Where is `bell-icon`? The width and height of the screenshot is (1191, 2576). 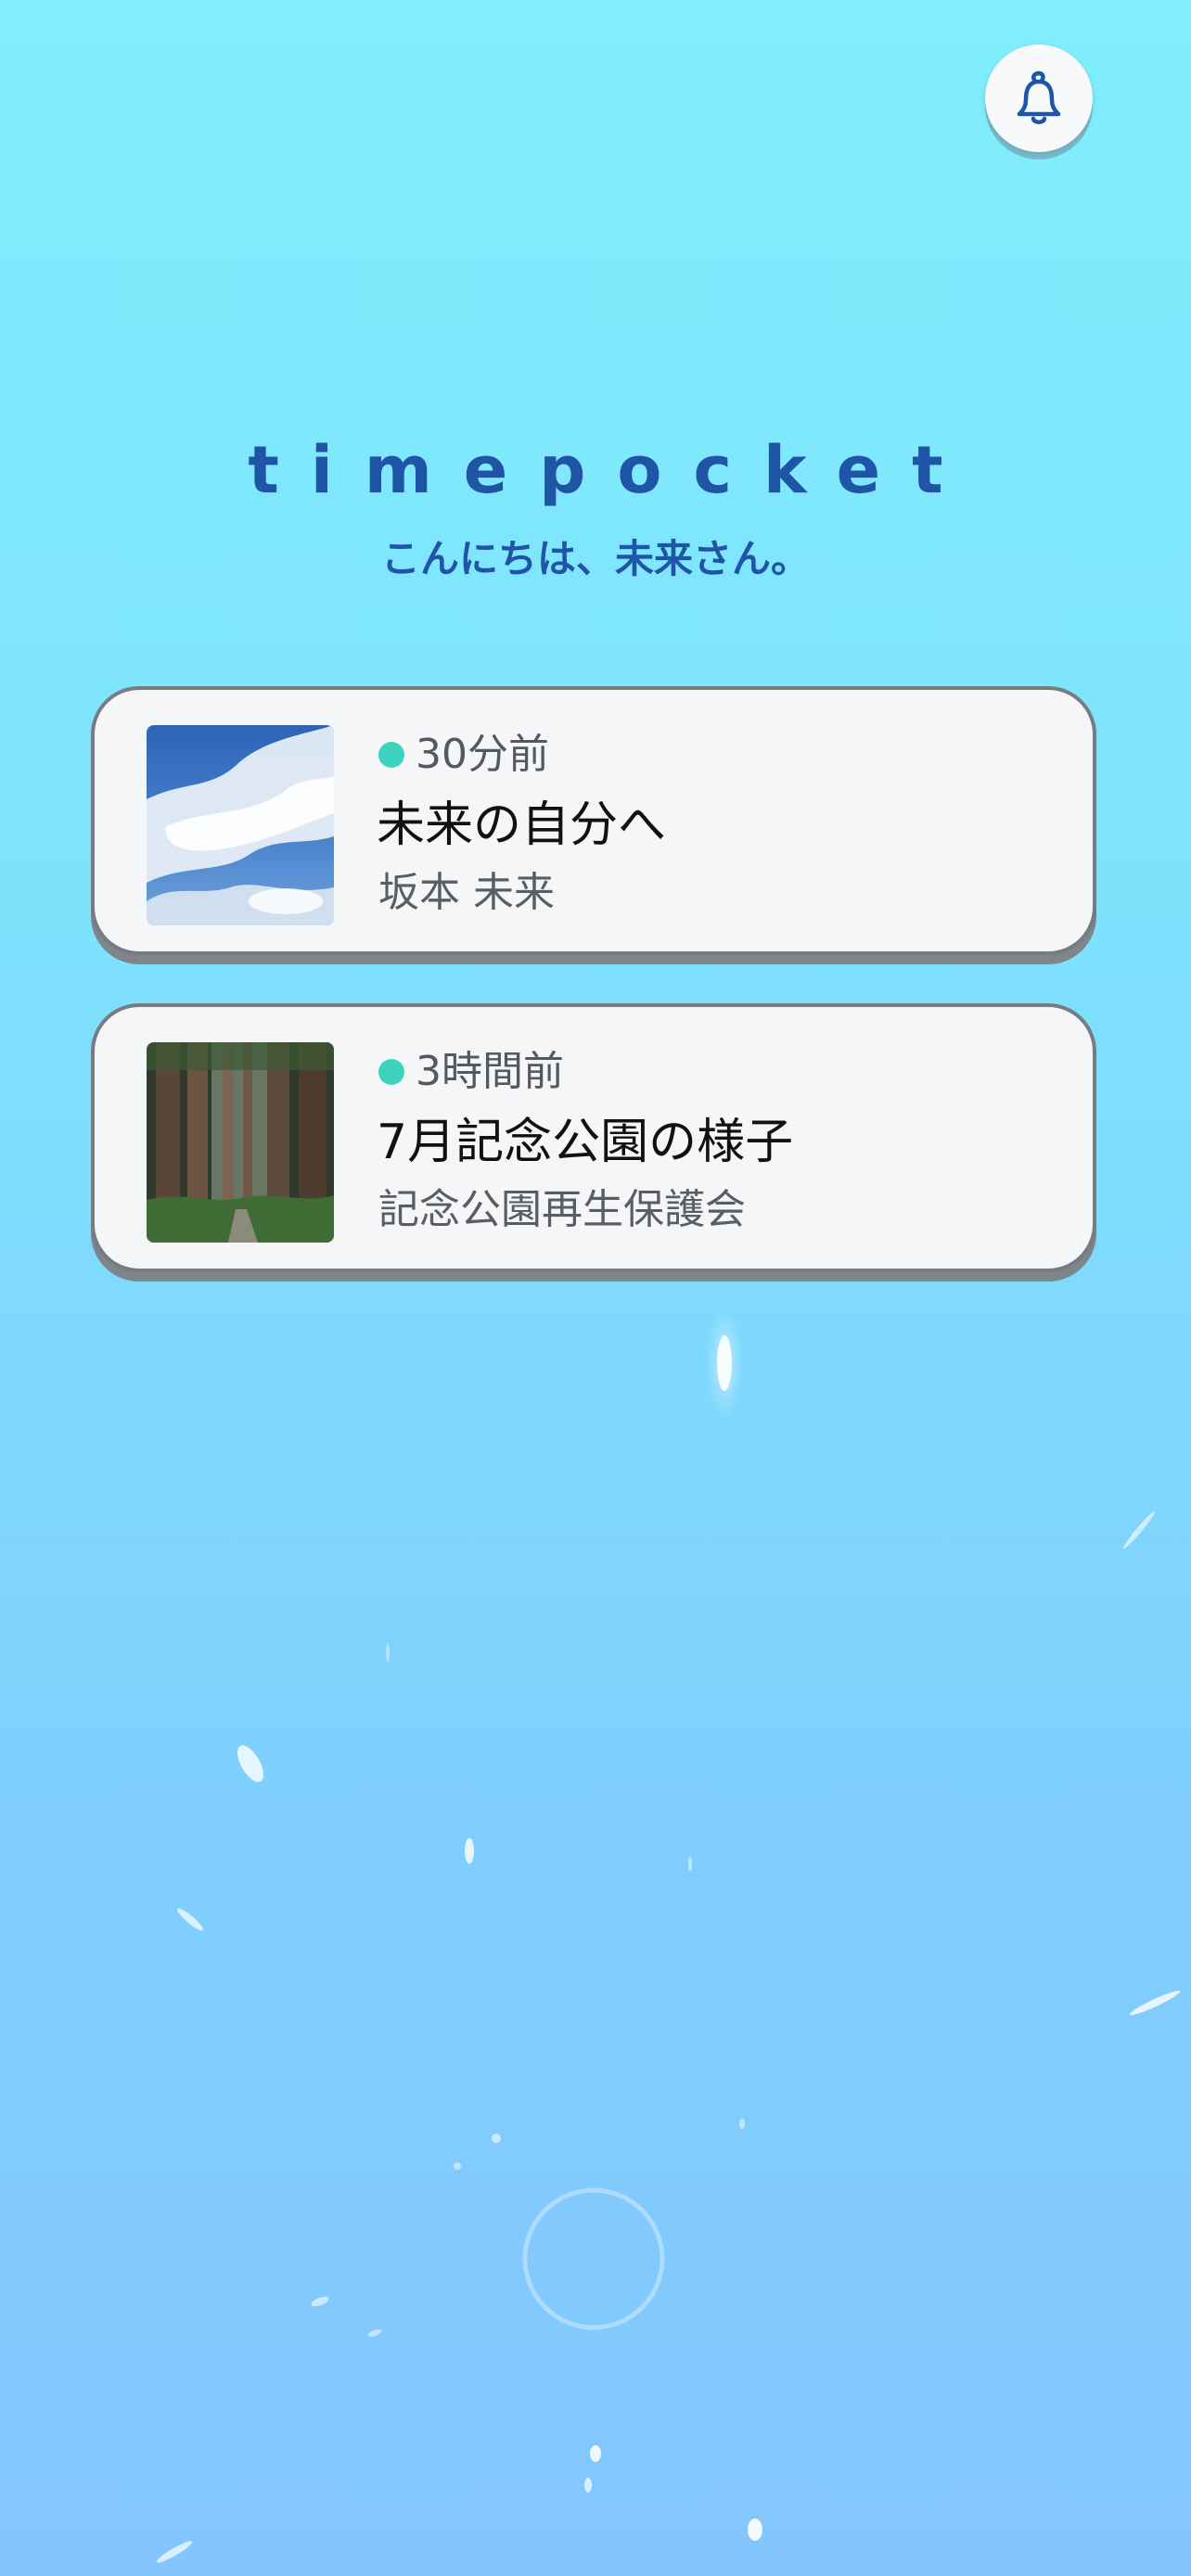 bell-icon is located at coordinates (1039, 97).